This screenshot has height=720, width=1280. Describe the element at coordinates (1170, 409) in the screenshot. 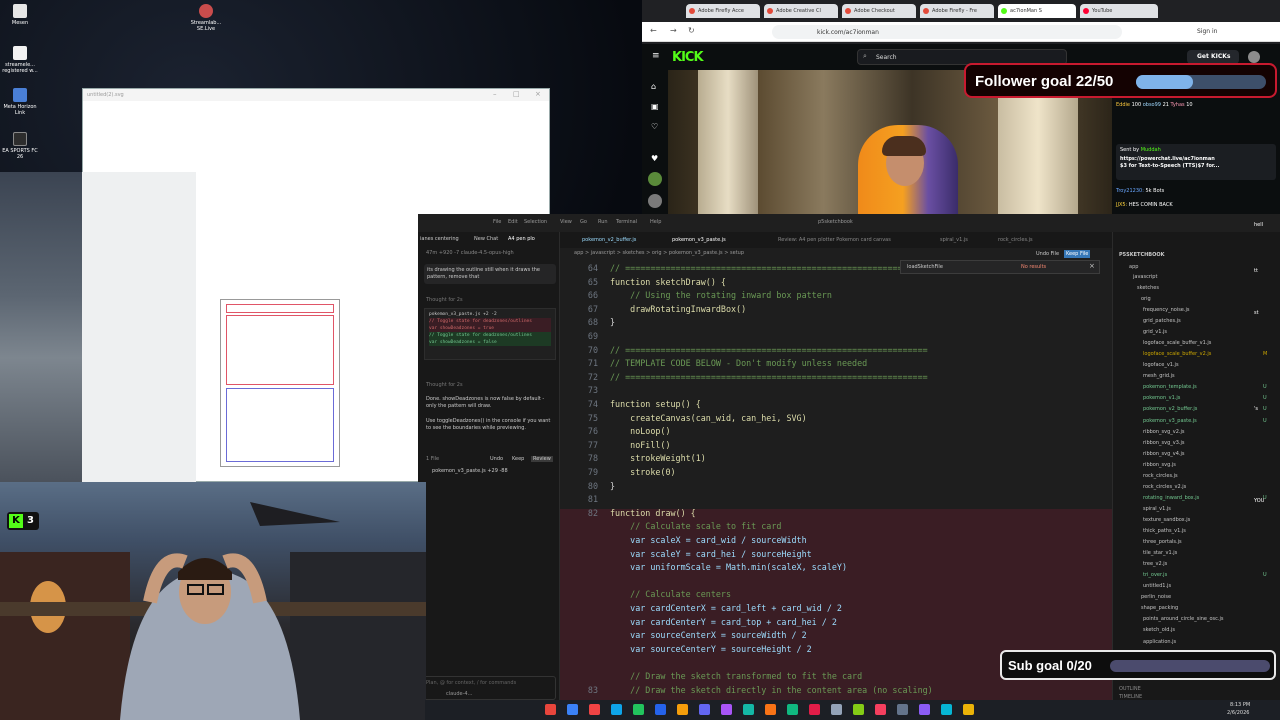

I see `file-item: pokemon_v2_buffer.js` at that location.